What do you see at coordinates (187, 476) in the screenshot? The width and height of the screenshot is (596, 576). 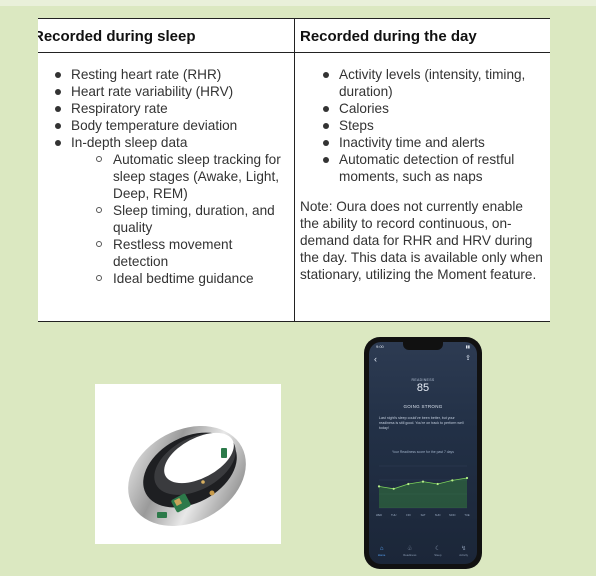 I see `ring-illustration` at bounding box center [187, 476].